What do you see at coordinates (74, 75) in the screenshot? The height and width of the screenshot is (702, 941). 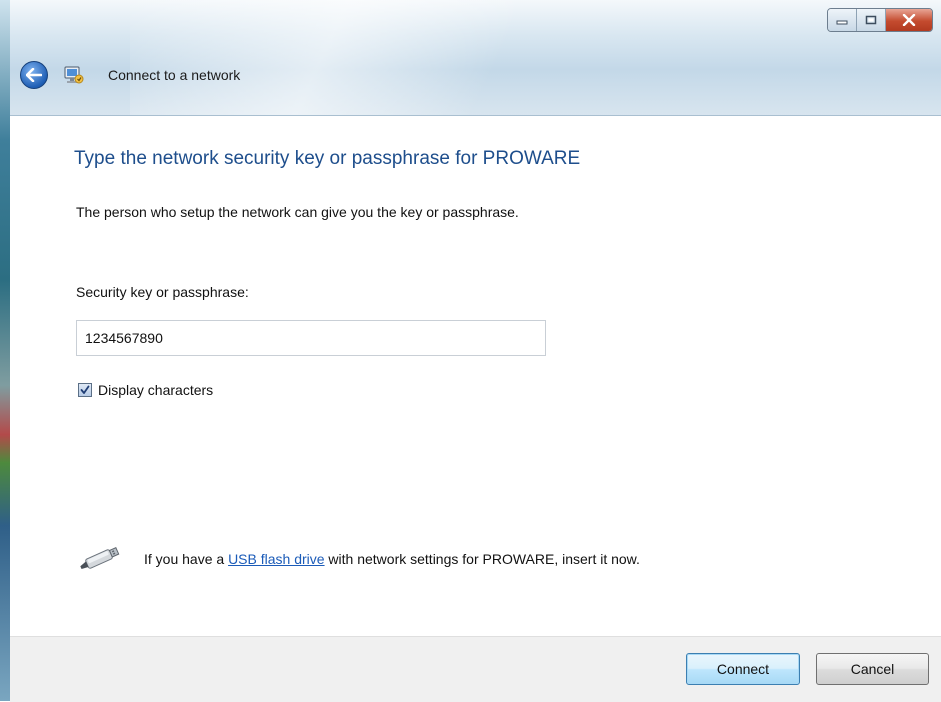 I see `network-icon` at bounding box center [74, 75].